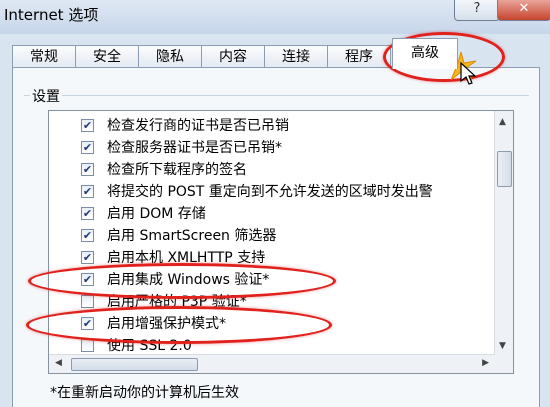  I want to click on list-item-label: 启用集成 Windows 验证*, so click(188, 280).